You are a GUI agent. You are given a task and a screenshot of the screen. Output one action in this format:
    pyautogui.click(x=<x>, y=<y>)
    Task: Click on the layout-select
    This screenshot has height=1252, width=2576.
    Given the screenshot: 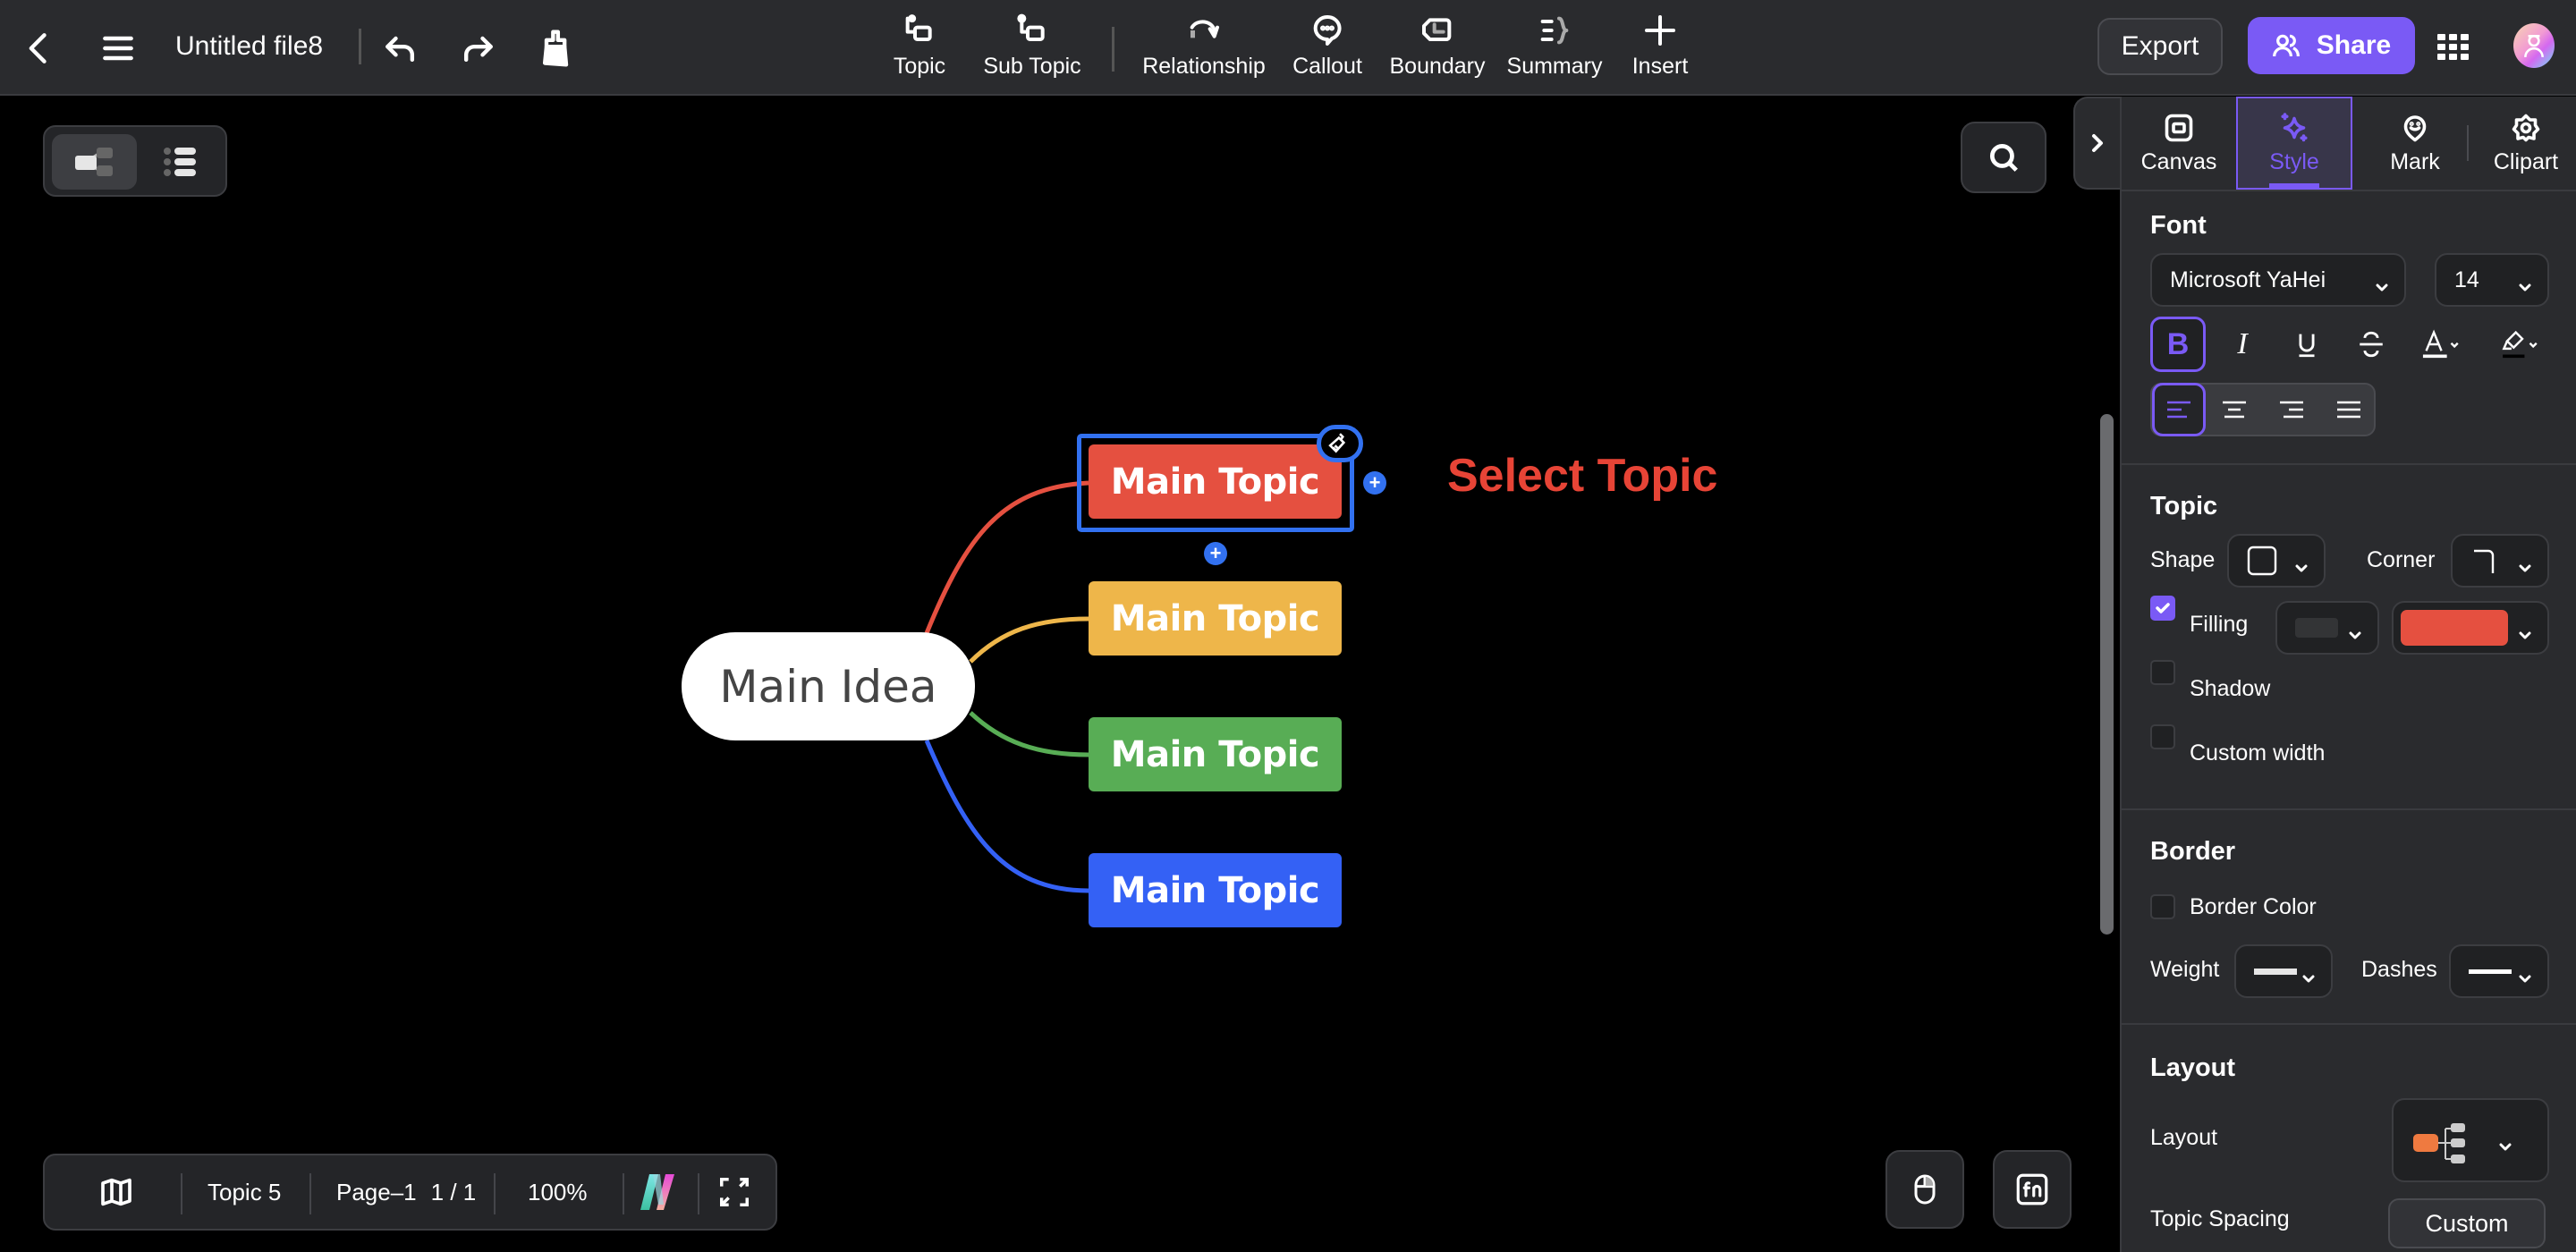 What is the action you would take?
    pyautogui.click(x=2470, y=1140)
    